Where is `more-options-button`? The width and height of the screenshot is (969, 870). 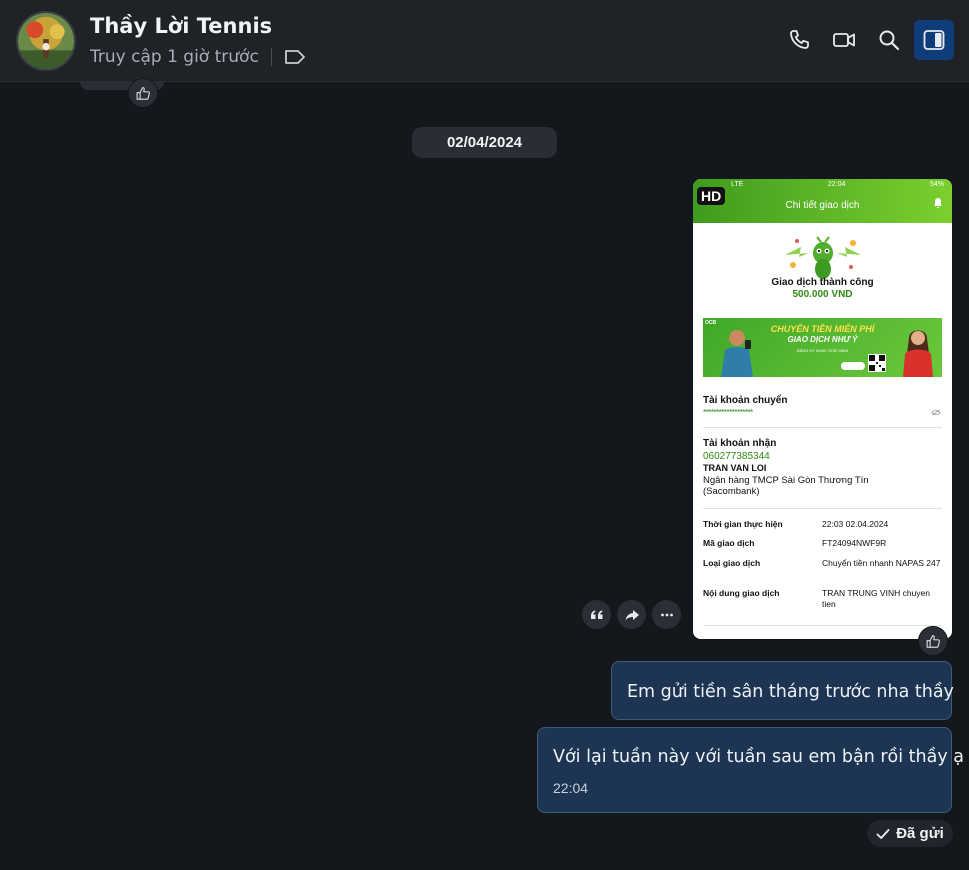
more-options-button is located at coordinates (666, 614).